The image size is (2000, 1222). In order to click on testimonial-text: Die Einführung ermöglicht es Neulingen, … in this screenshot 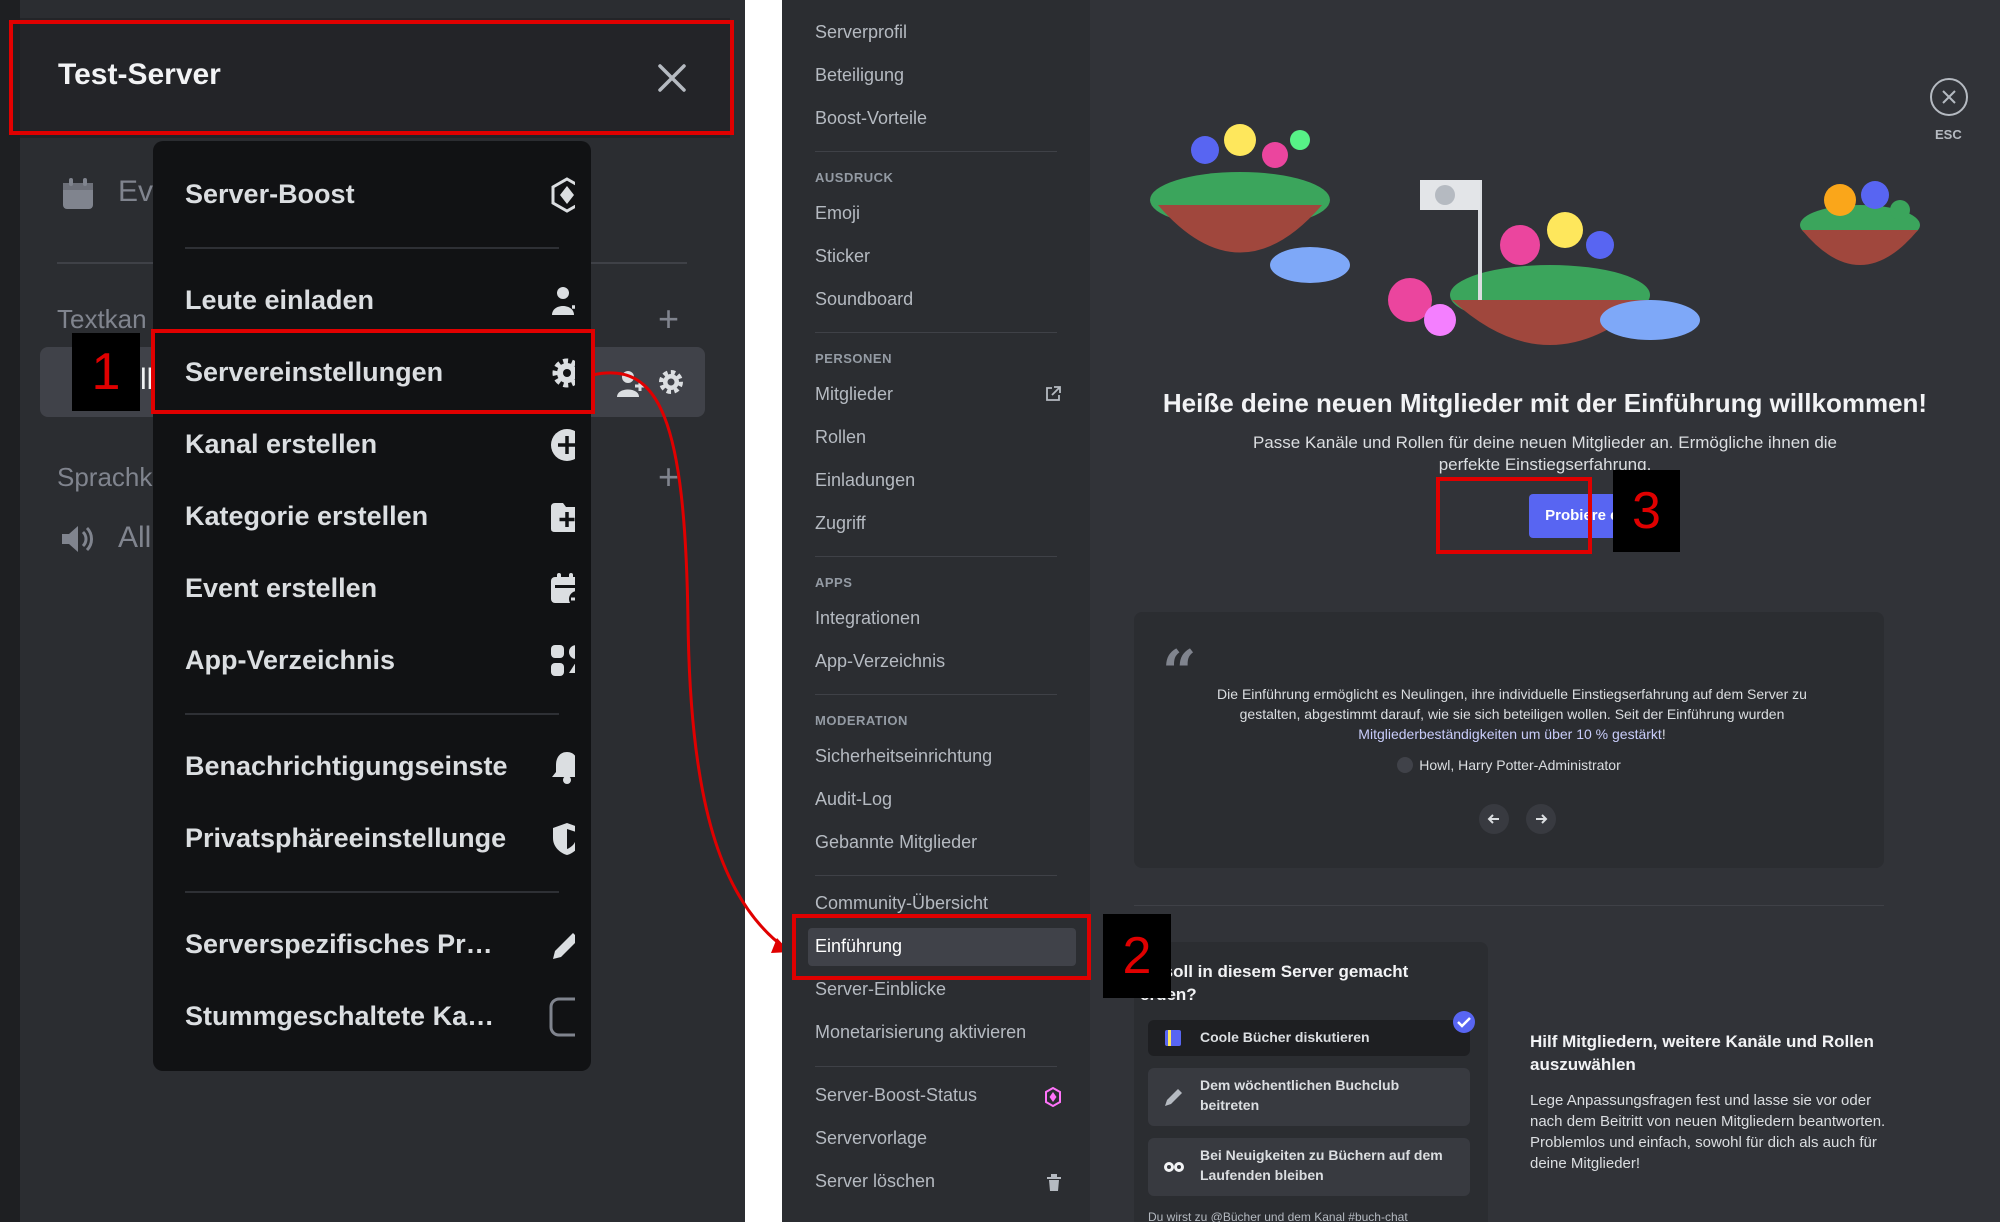, I will do `click(1512, 714)`.